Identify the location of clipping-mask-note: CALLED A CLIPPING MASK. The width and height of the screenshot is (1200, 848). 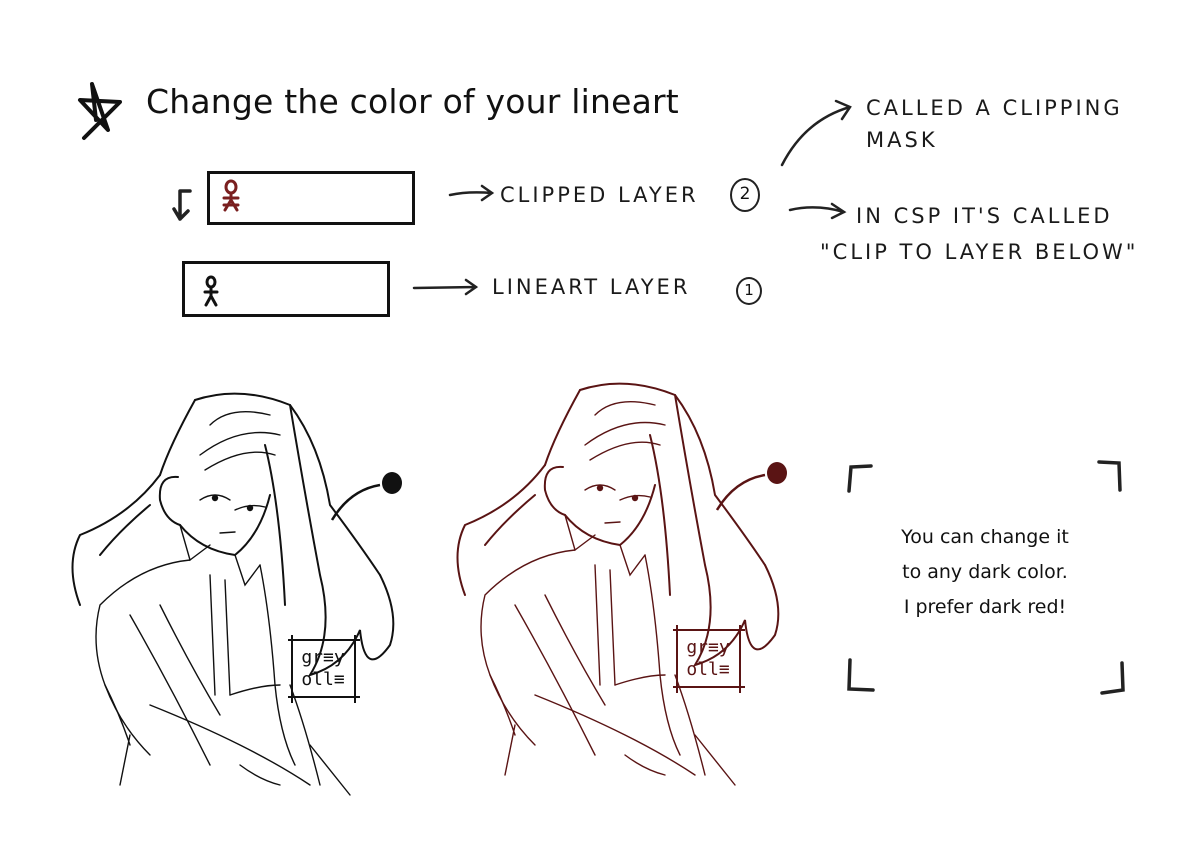
(994, 124).